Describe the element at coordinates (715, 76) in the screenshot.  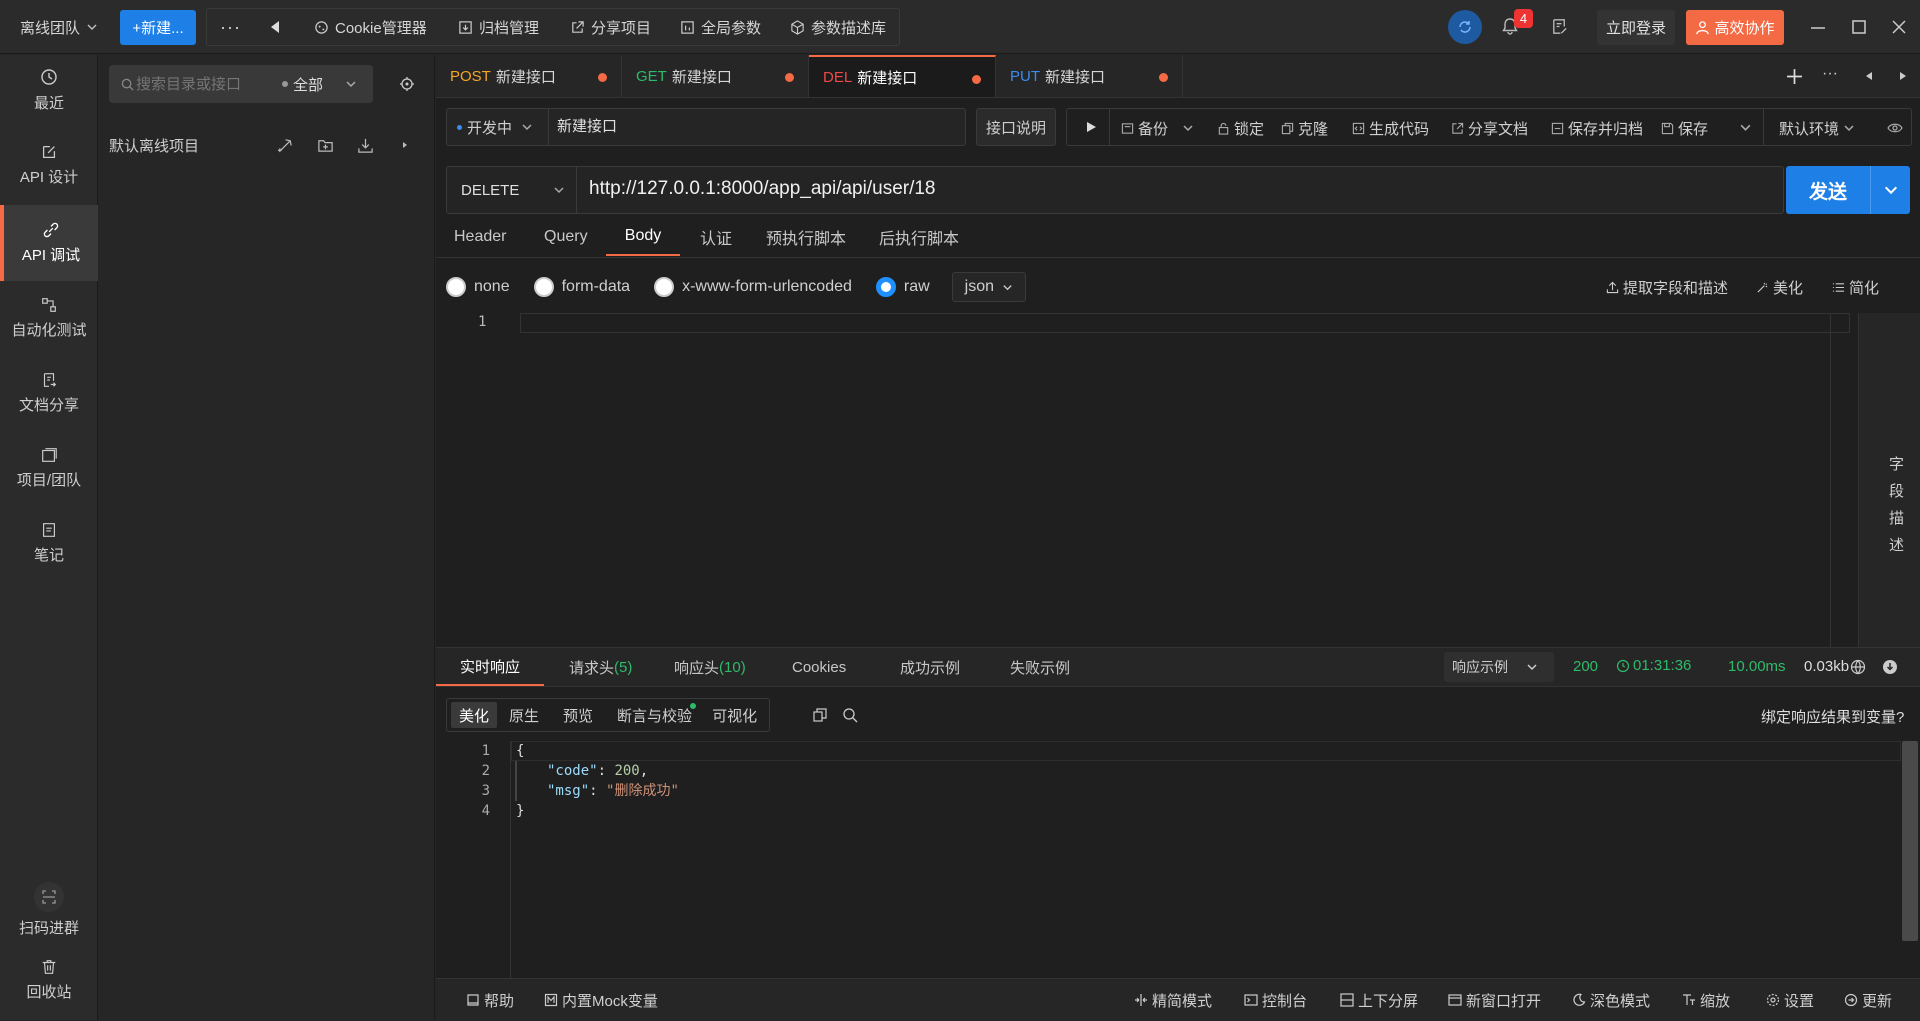
I see `tab-get: GET 新建接口` at that location.